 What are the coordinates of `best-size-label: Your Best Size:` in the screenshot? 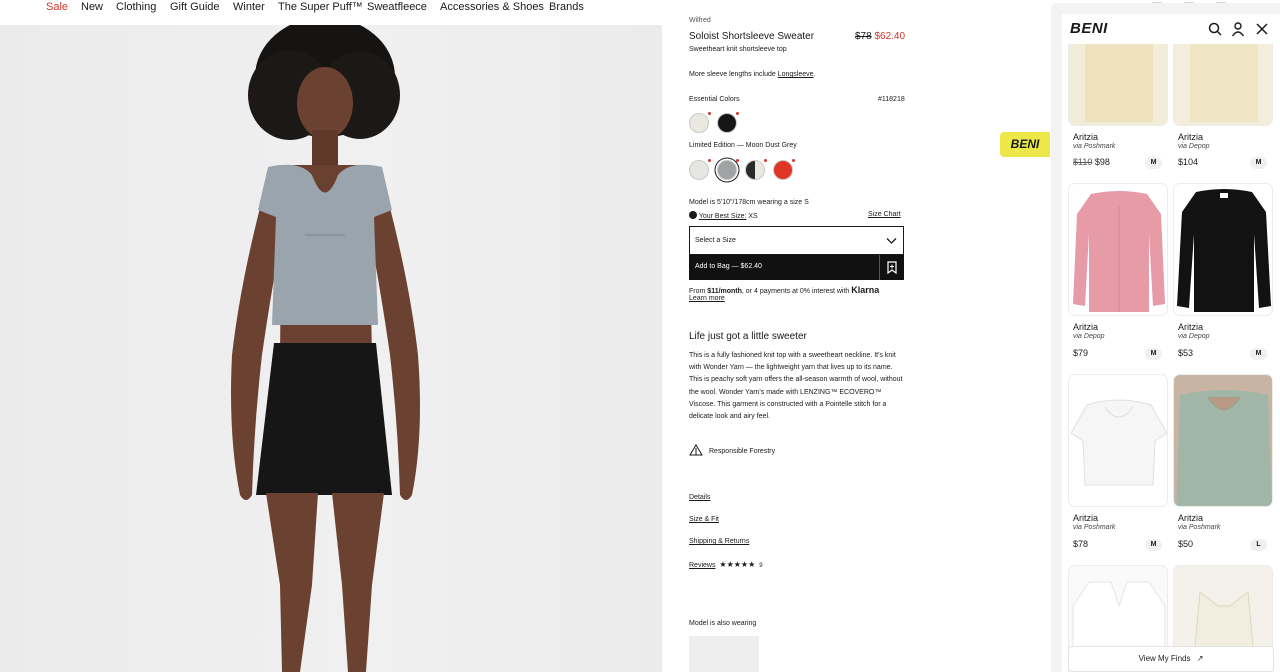 It's located at (723, 216).